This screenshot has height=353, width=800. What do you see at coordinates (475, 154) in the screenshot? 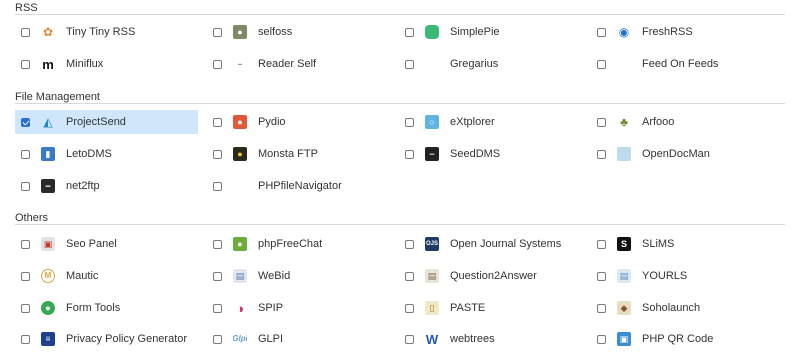
I see `app-label: SeedDMS` at bounding box center [475, 154].